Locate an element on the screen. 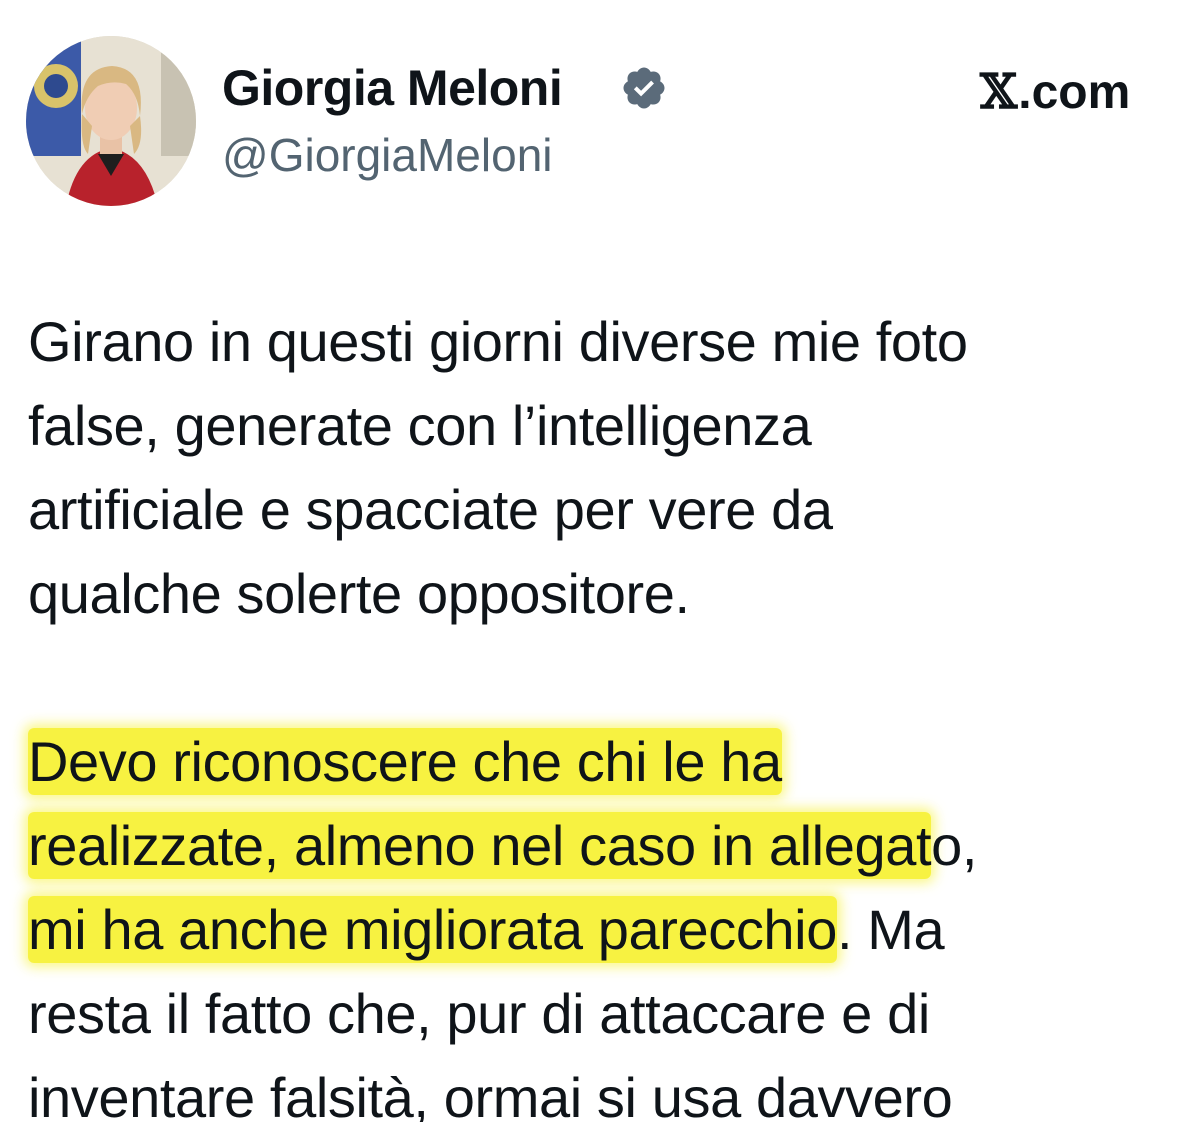 This screenshot has width=1179, height=1122. brand-domain: .com is located at coordinates (1074, 92).